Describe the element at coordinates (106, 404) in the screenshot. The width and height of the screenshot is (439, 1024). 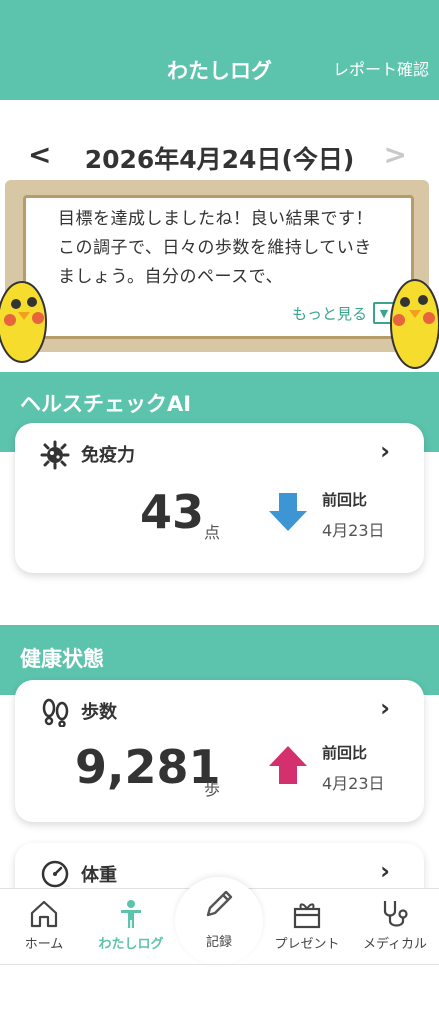
I see `section-title: ヘルスチェックAI` at that location.